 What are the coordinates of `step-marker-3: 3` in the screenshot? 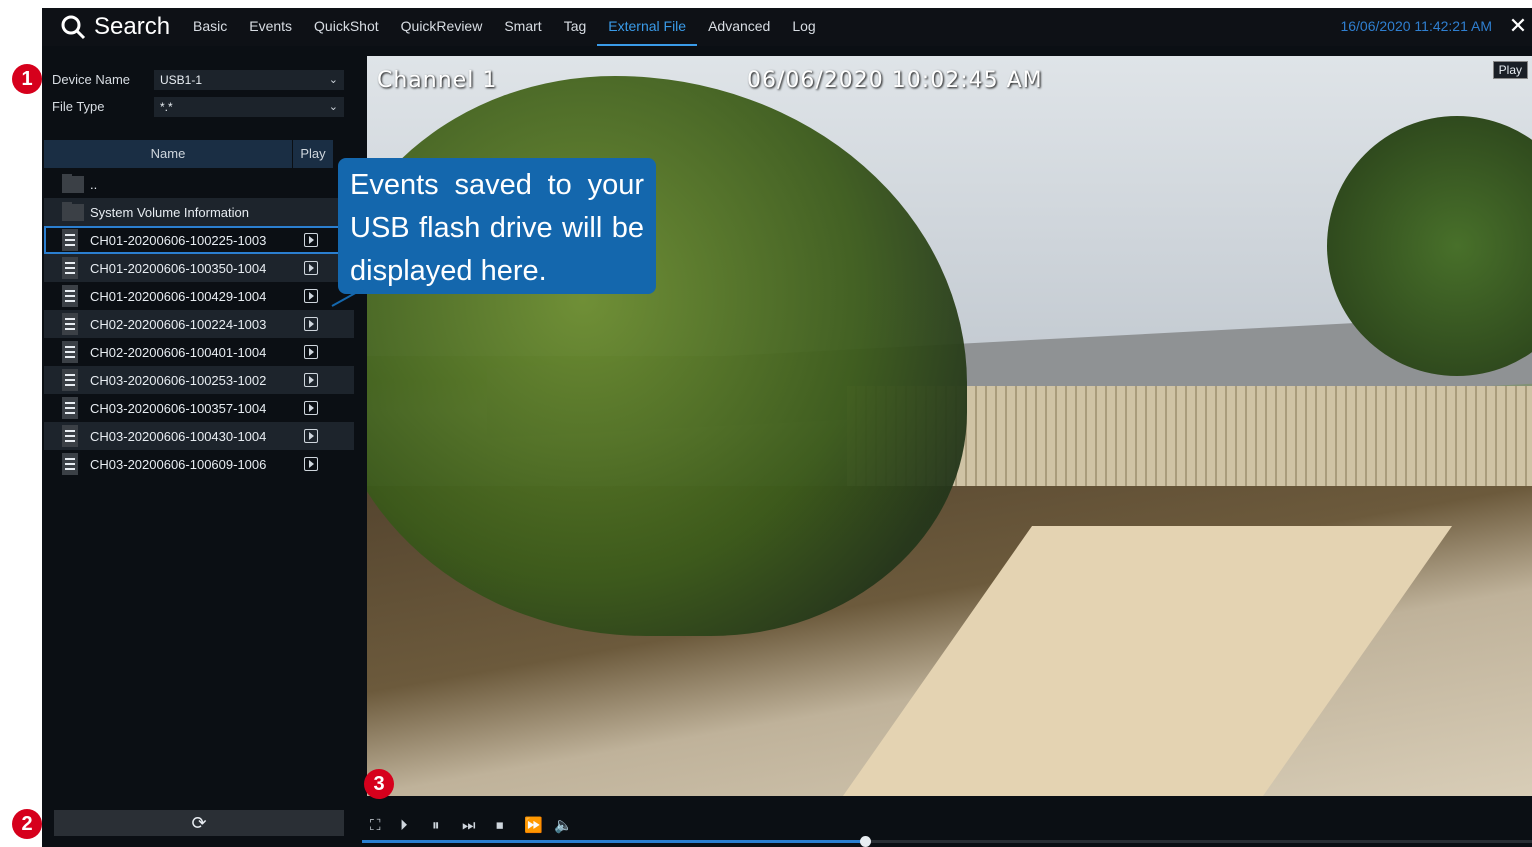 It's located at (379, 784).